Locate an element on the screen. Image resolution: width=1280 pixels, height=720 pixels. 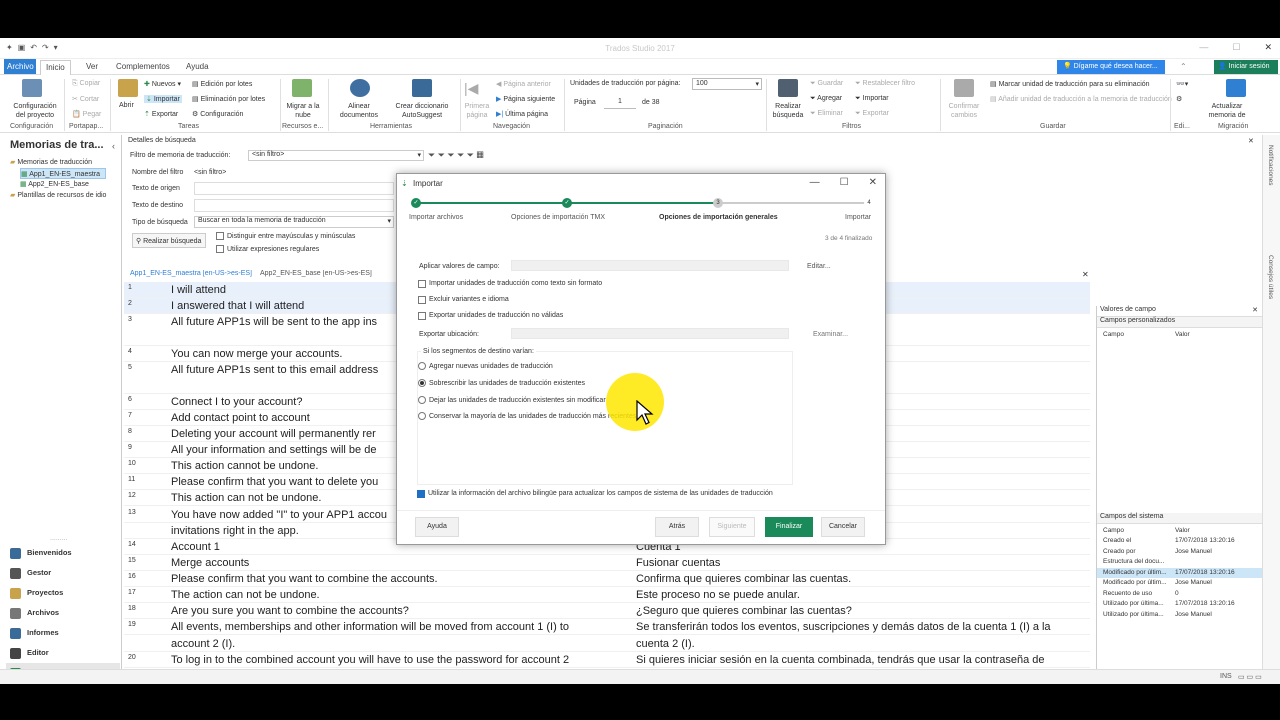
tab-view: Ver is located at coordinates (92, 66).